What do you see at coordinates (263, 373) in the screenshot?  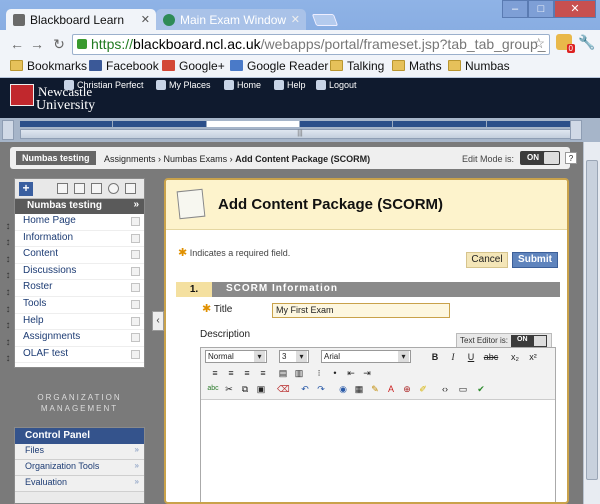 I see `justify-icon: ≡` at bounding box center [263, 373].